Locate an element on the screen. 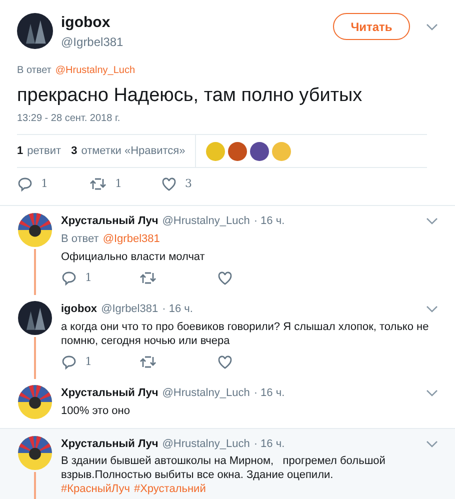  retweet-count: 1 is located at coordinates (118, 184).